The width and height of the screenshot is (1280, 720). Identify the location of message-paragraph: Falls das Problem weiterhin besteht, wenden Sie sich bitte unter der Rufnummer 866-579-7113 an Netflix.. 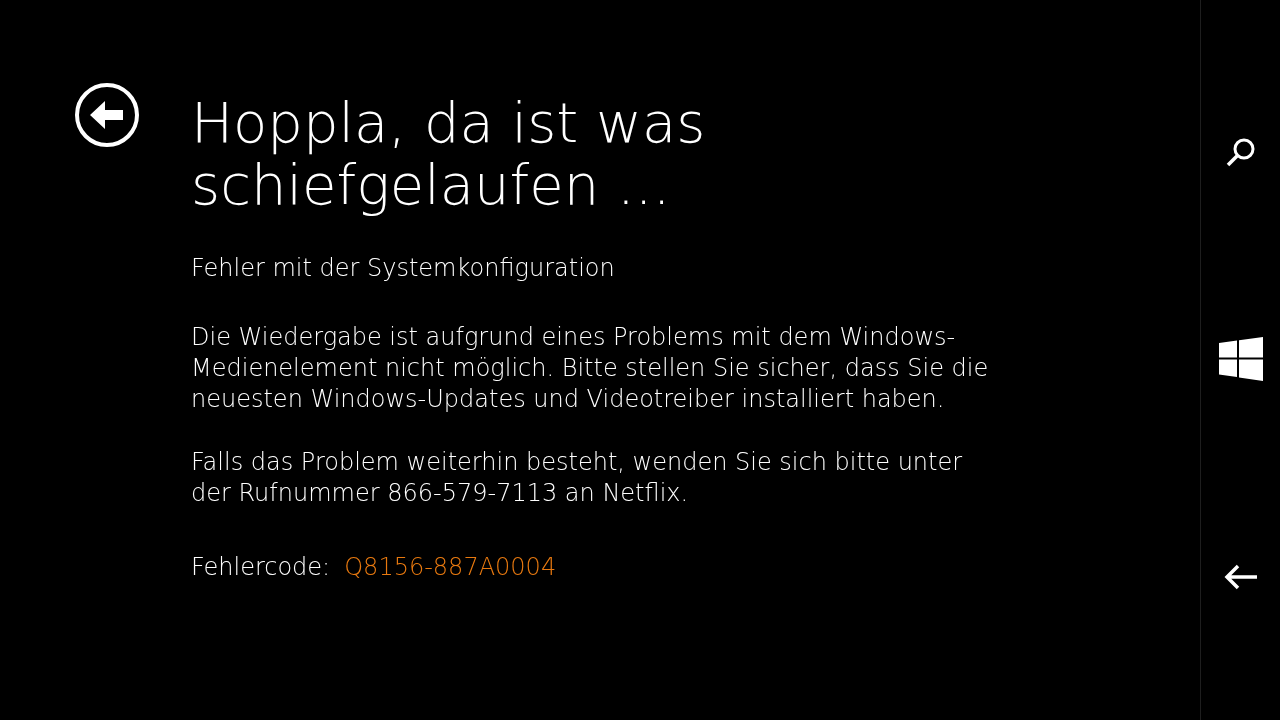
(577, 478).